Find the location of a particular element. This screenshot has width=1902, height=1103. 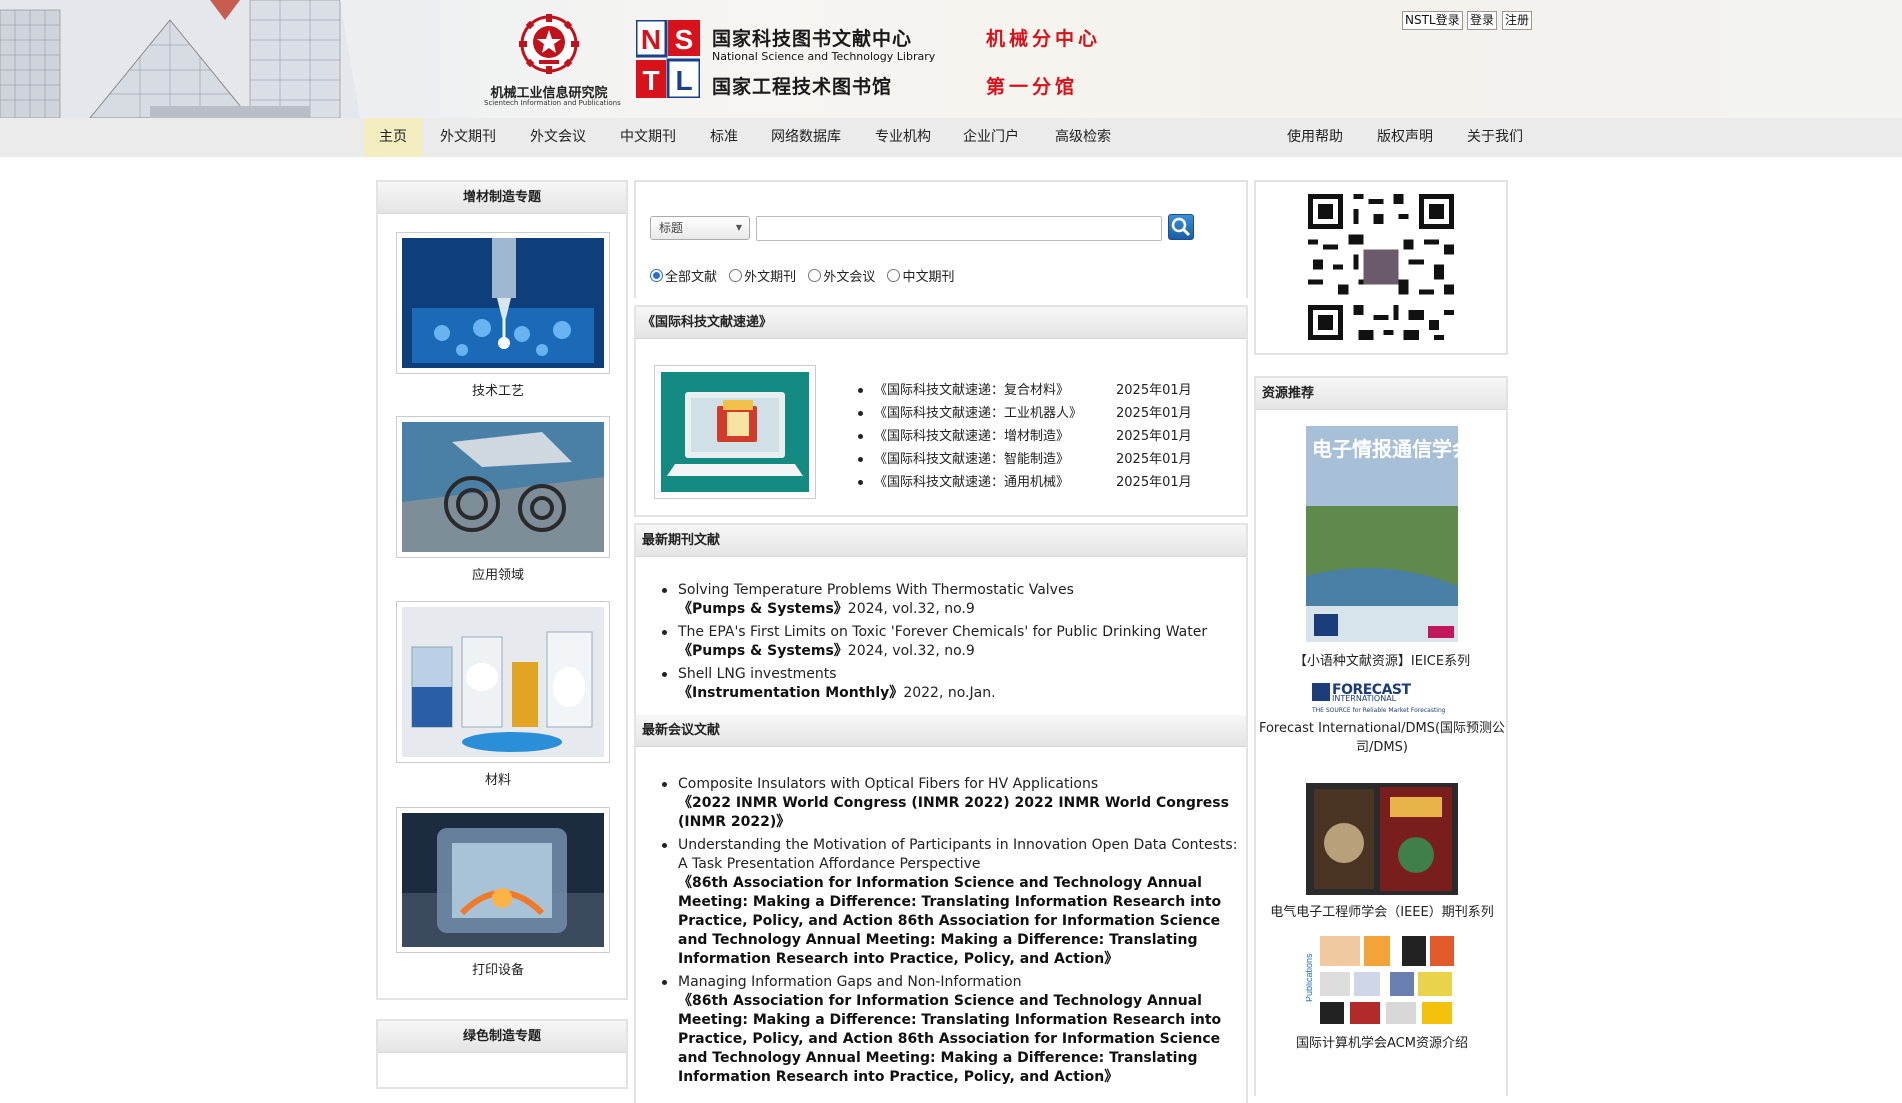

topic-caption: 技术工艺 is located at coordinates (497, 391).